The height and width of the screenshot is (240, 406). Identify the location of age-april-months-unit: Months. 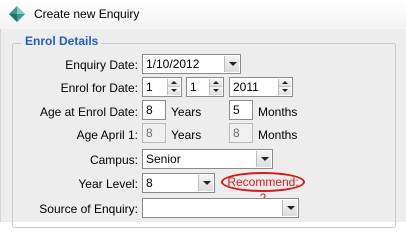
(278, 135).